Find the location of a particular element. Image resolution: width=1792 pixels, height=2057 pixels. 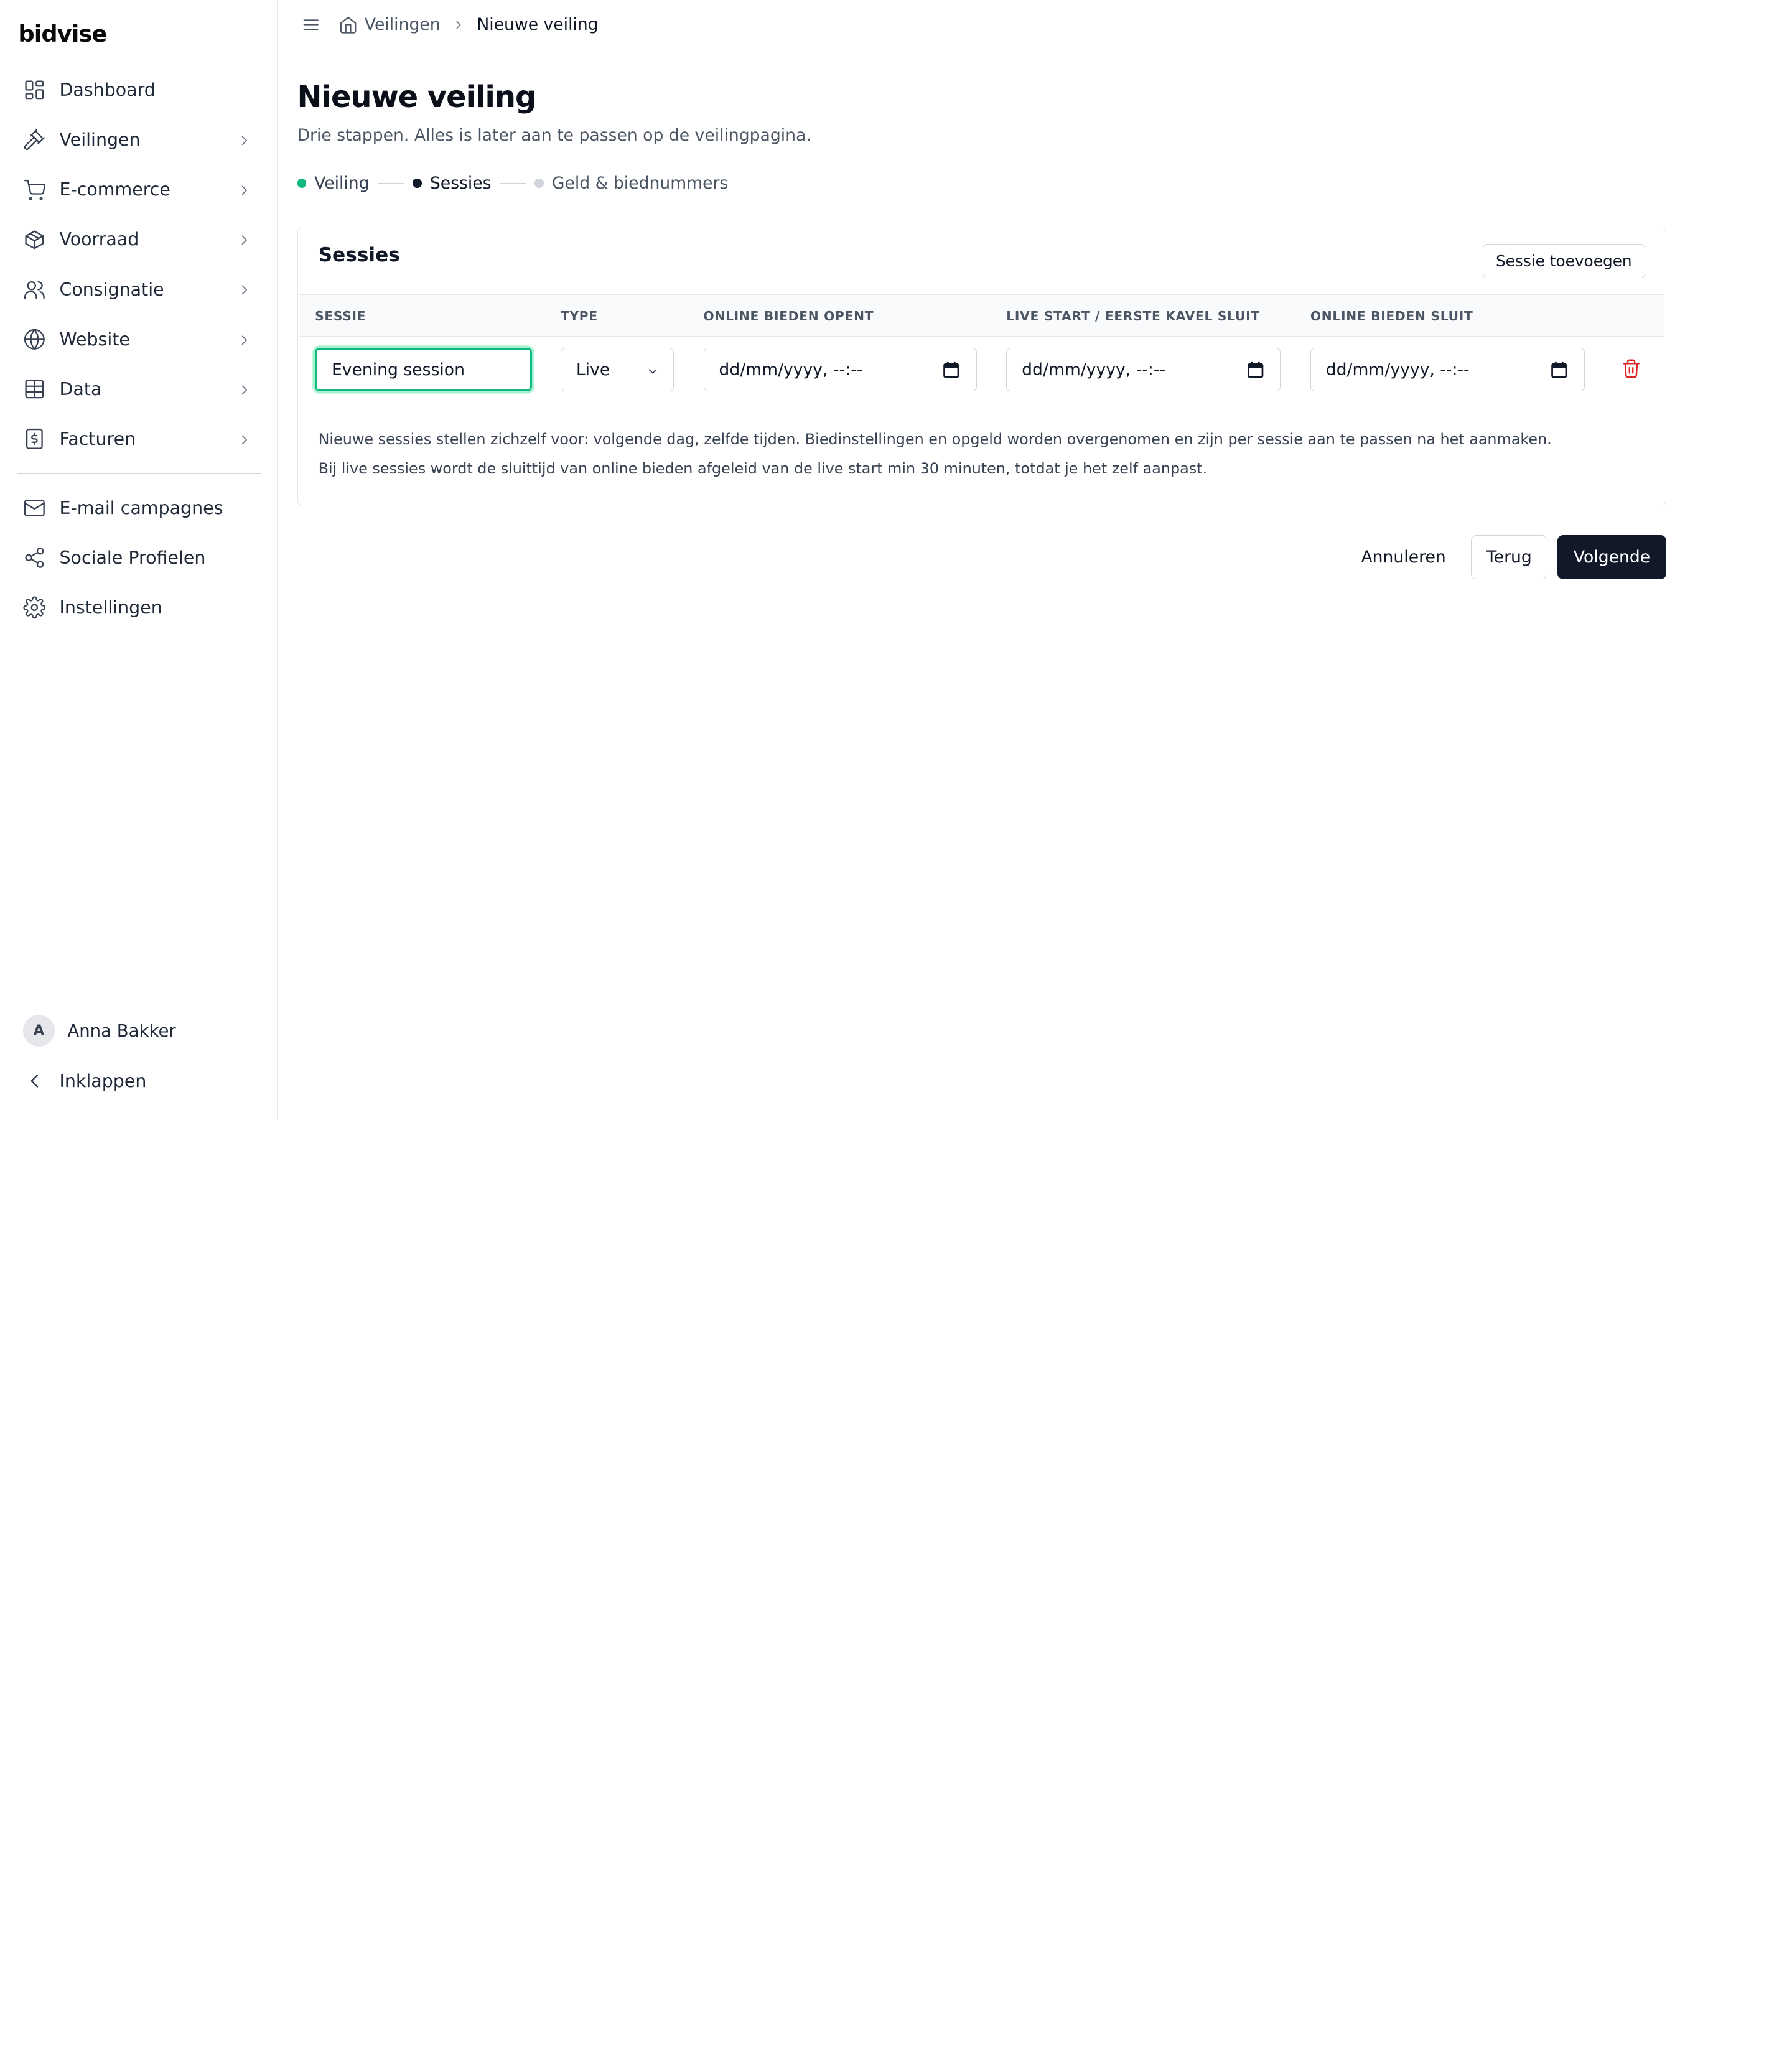

sidebar-item-facturen: Facturen is located at coordinates (139, 439).